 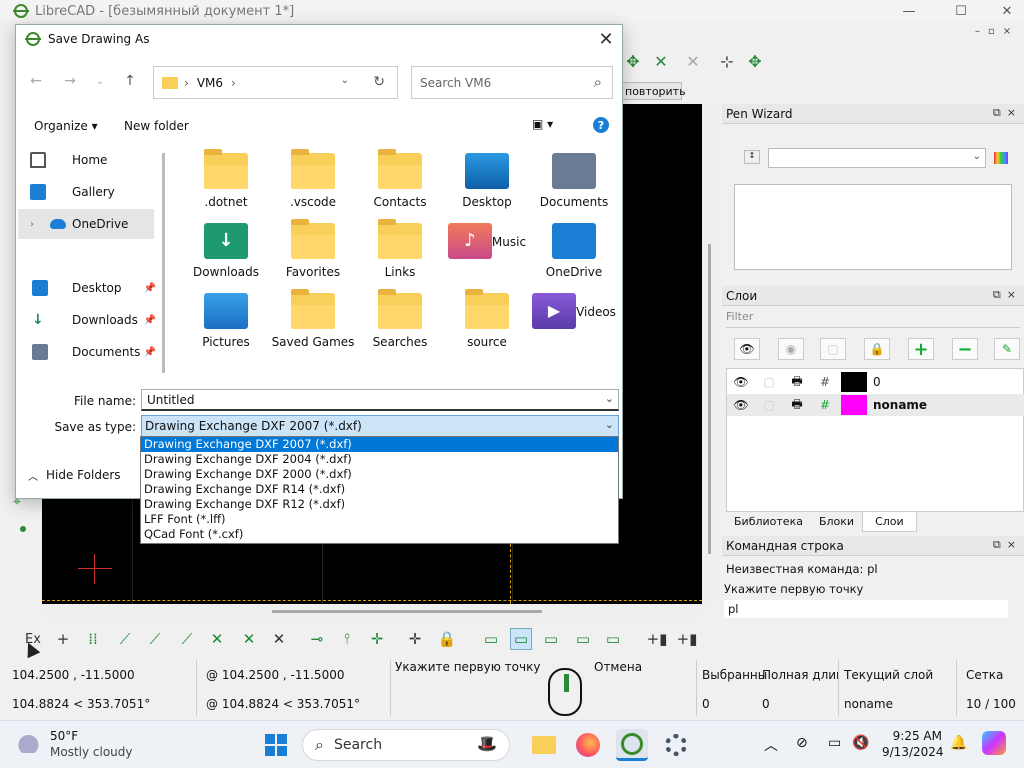 What do you see at coordinates (755, 61) in the screenshot?
I see `snap-middle-icon: ✥` at bounding box center [755, 61].